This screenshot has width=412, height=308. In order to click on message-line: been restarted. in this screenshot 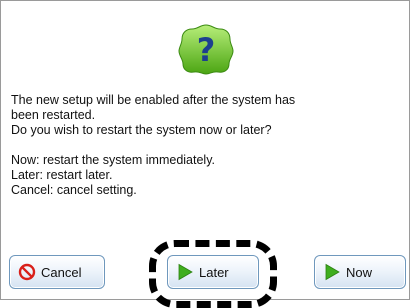, I will do `click(53, 115)`.